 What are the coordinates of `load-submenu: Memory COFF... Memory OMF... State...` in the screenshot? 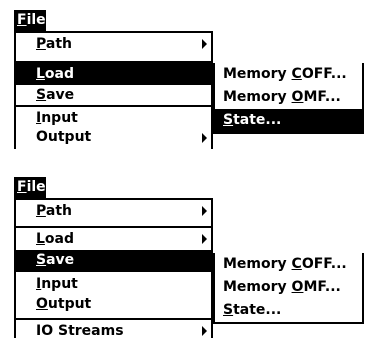 It's located at (288, 98).